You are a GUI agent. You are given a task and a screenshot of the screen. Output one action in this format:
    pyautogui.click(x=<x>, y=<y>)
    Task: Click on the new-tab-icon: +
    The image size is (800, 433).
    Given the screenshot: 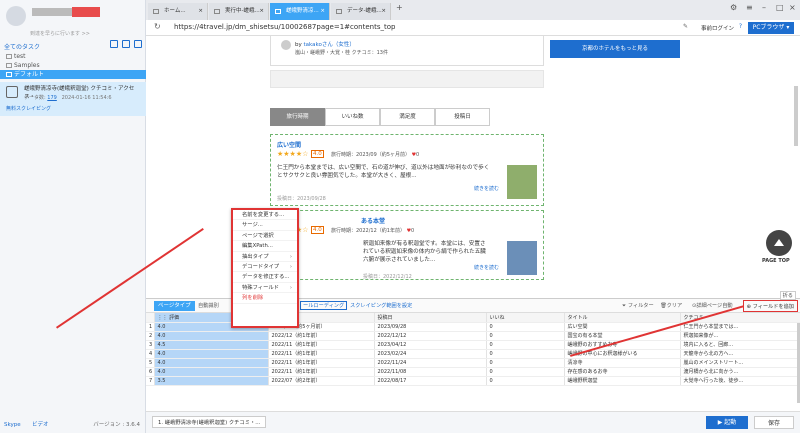 What is the action you would take?
    pyautogui.click(x=399, y=7)
    